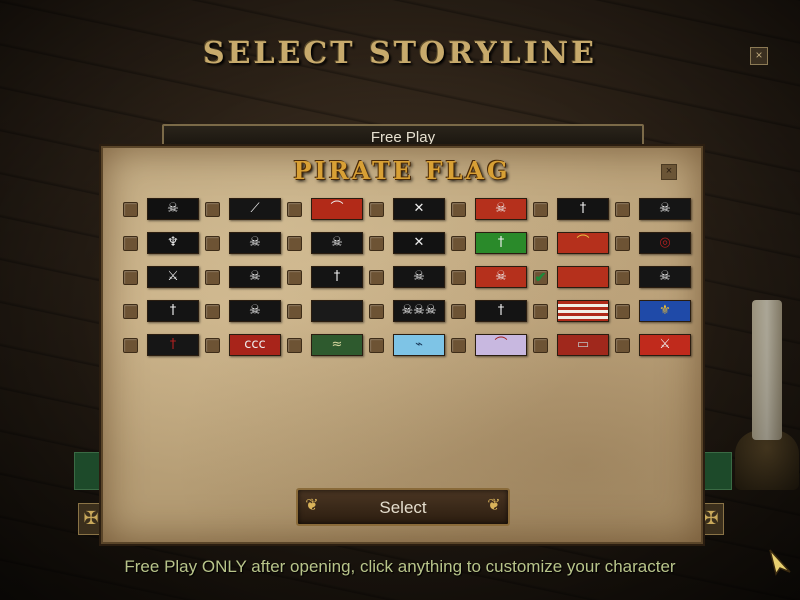 The height and width of the screenshot is (600, 800). I want to click on flag-option: ▭, so click(571, 345).